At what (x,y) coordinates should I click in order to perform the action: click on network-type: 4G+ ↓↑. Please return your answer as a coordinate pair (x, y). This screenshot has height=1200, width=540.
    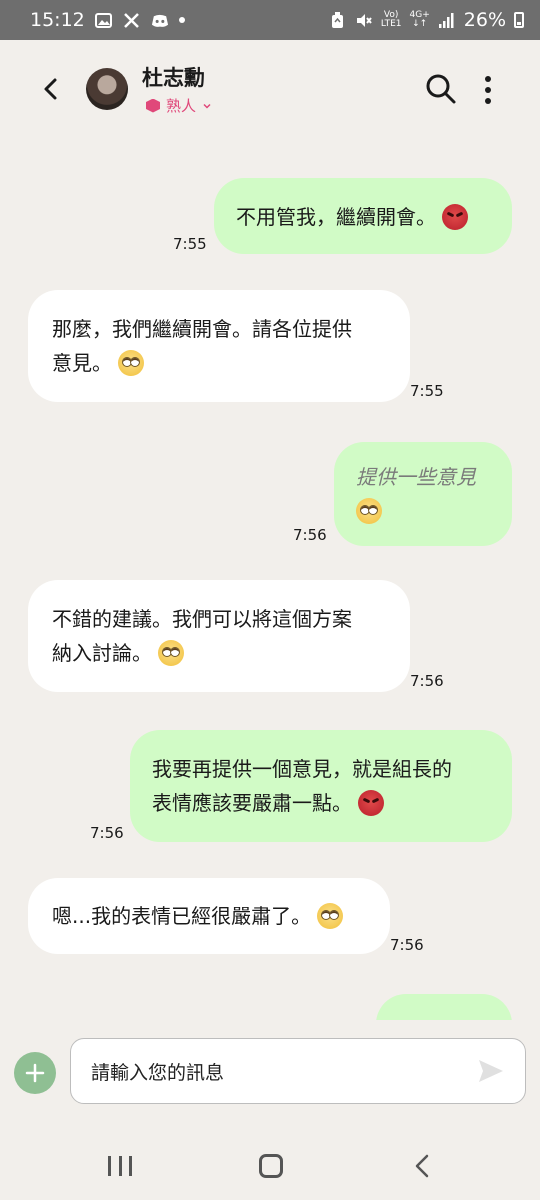
    Looking at the image, I should click on (419, 19).